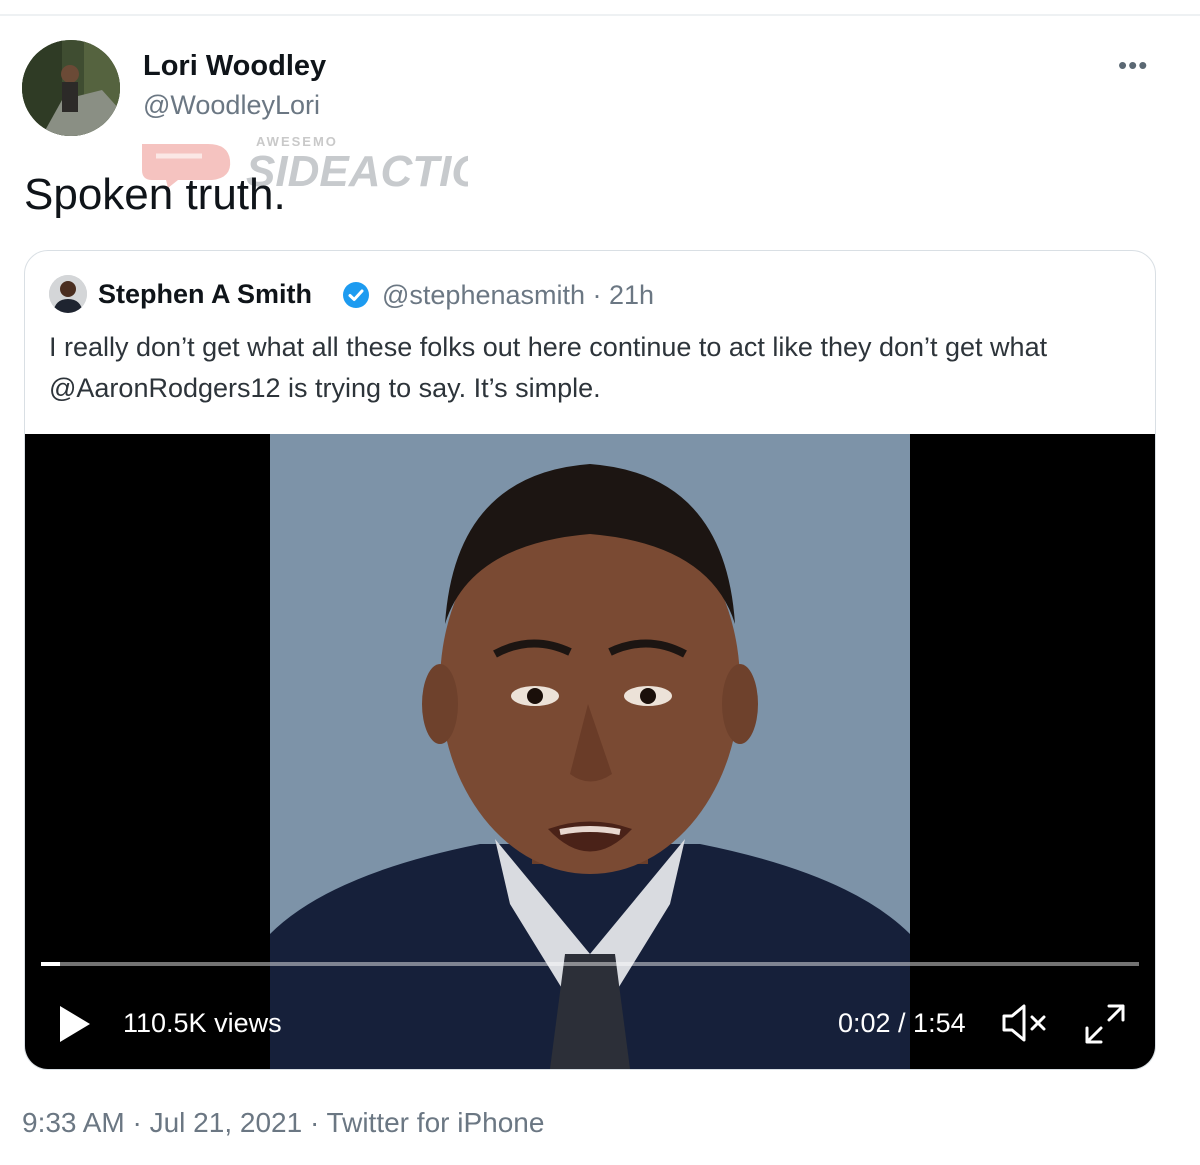  Describe the element at coordinates (234, 66) in the screenshot. I see `author-name: Lori Woodley` at that location.